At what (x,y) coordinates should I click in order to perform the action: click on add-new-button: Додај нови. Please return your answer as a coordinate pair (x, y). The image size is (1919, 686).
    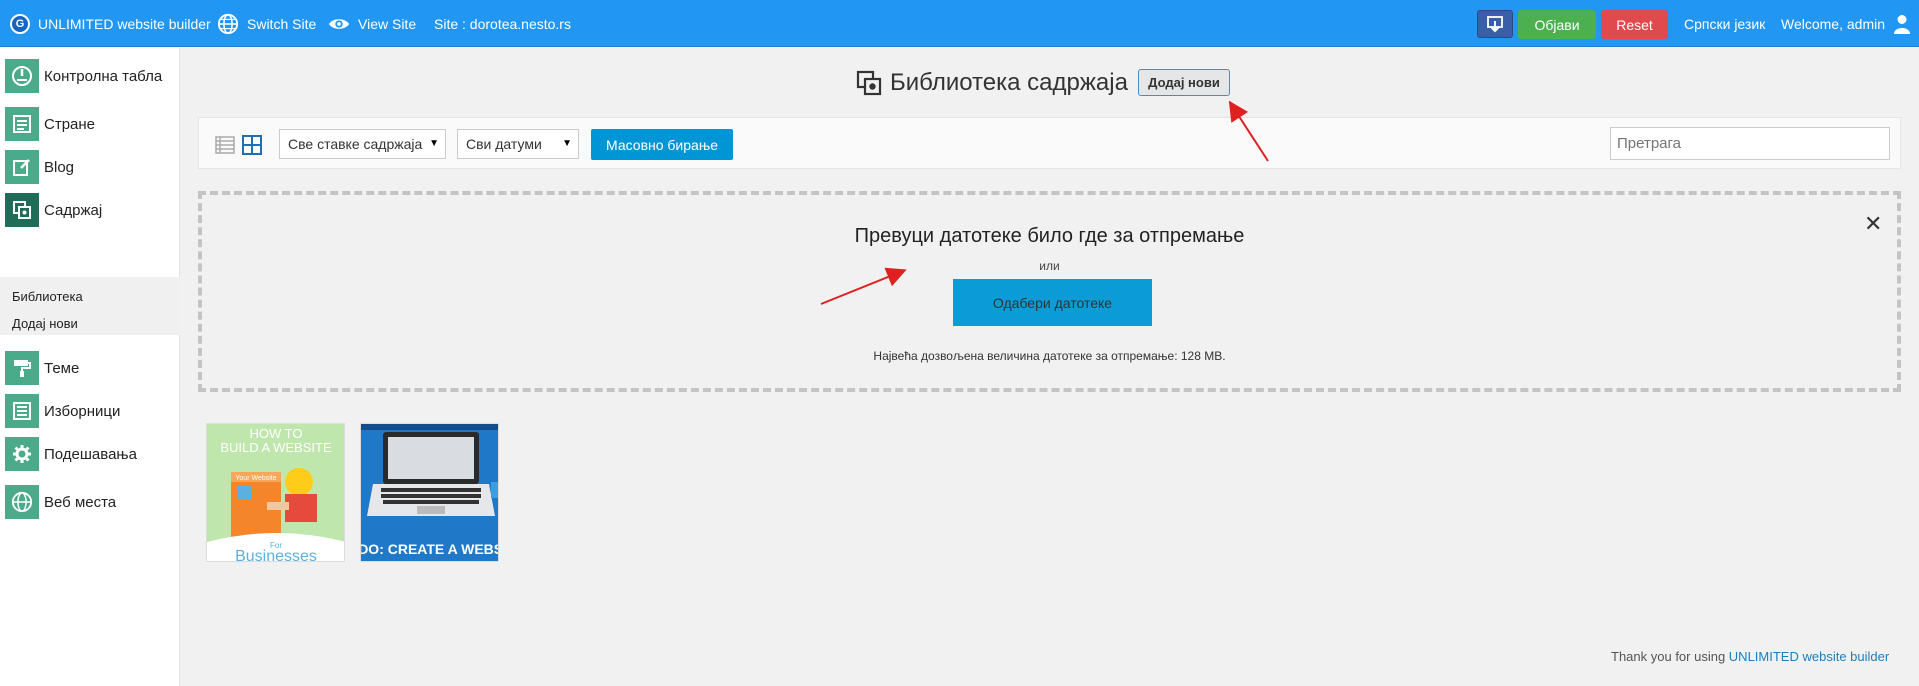
    Looking at the image, I should click on (1184, 82).